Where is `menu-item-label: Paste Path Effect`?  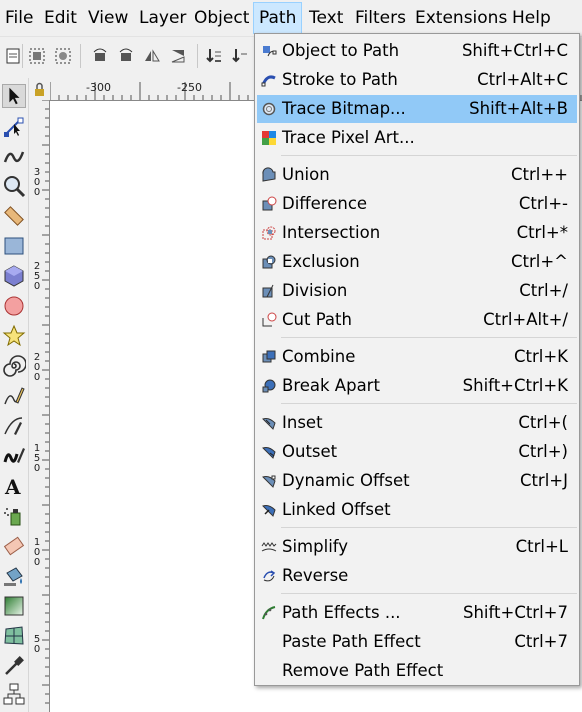
menu-item-label: Paste Path Effect is located at coordinates (351, 641).